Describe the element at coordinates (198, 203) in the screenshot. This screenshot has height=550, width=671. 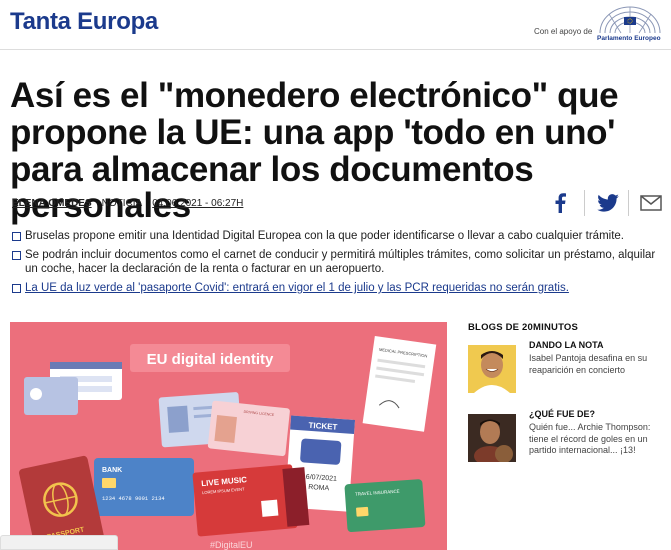
I see `article-date: 04.06.2021 - 06:27H` at that location.